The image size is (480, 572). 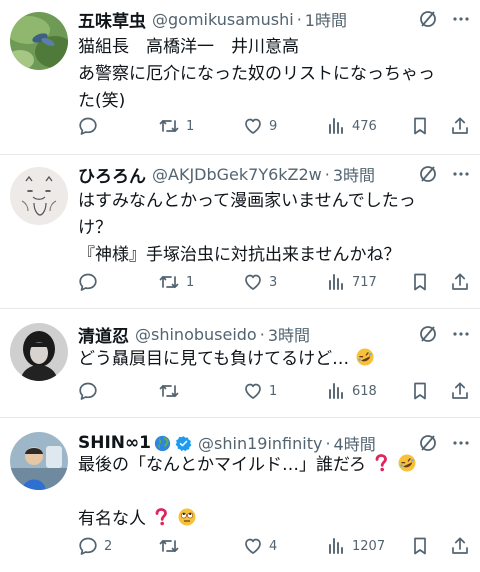 I want to click on user-handle: @shin19infinity, so click(x=260, y=443).